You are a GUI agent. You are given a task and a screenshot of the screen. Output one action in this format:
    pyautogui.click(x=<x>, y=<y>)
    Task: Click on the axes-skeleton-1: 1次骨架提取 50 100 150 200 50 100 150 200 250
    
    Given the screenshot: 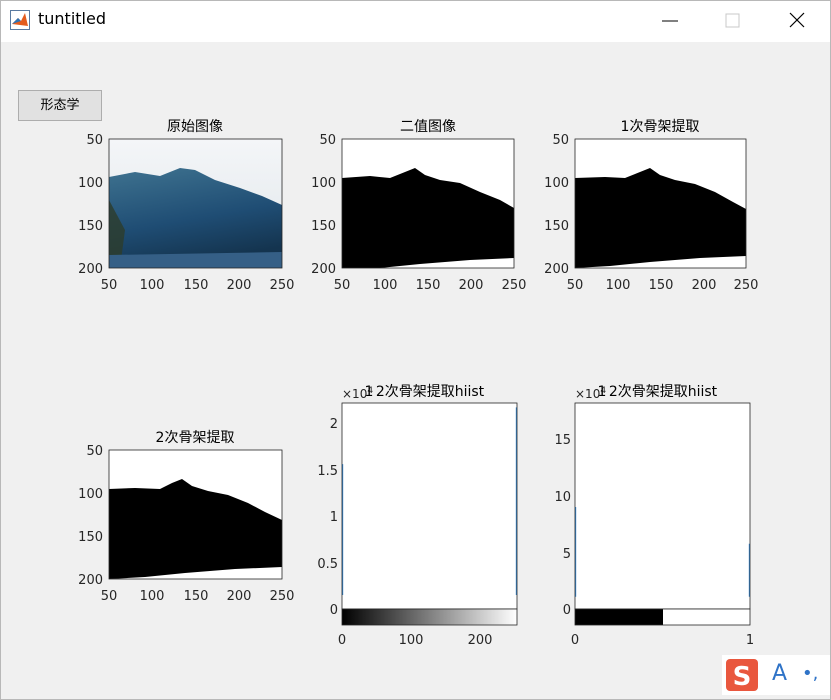 What is the action you would take?
    pyautogui.click(x=651, y=206)
    